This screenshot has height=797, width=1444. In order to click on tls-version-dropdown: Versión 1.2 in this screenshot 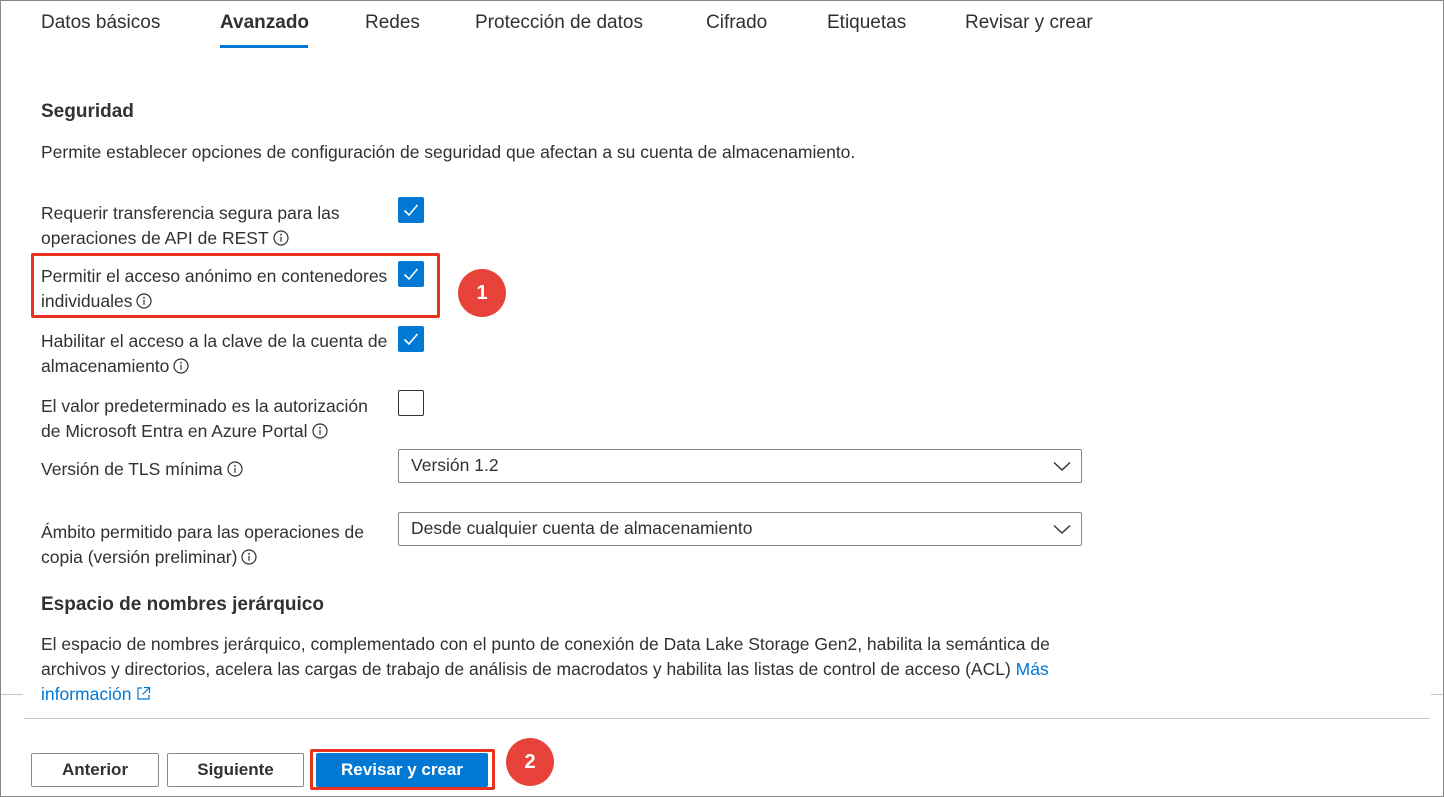, I will do `click(740, 466)`.